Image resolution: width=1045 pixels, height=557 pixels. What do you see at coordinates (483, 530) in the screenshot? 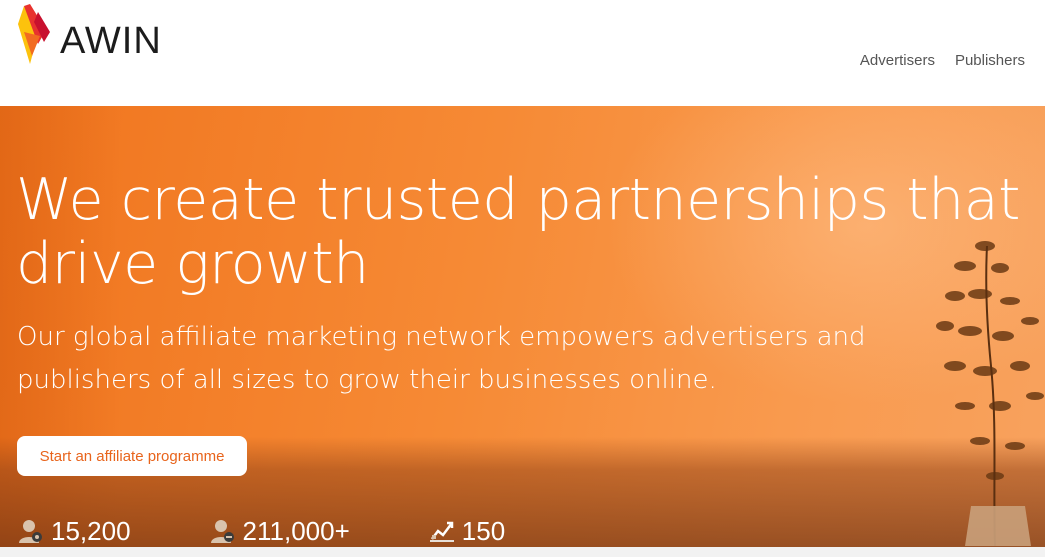
I see `stat-value: 150` at bounding box center [483, 530].